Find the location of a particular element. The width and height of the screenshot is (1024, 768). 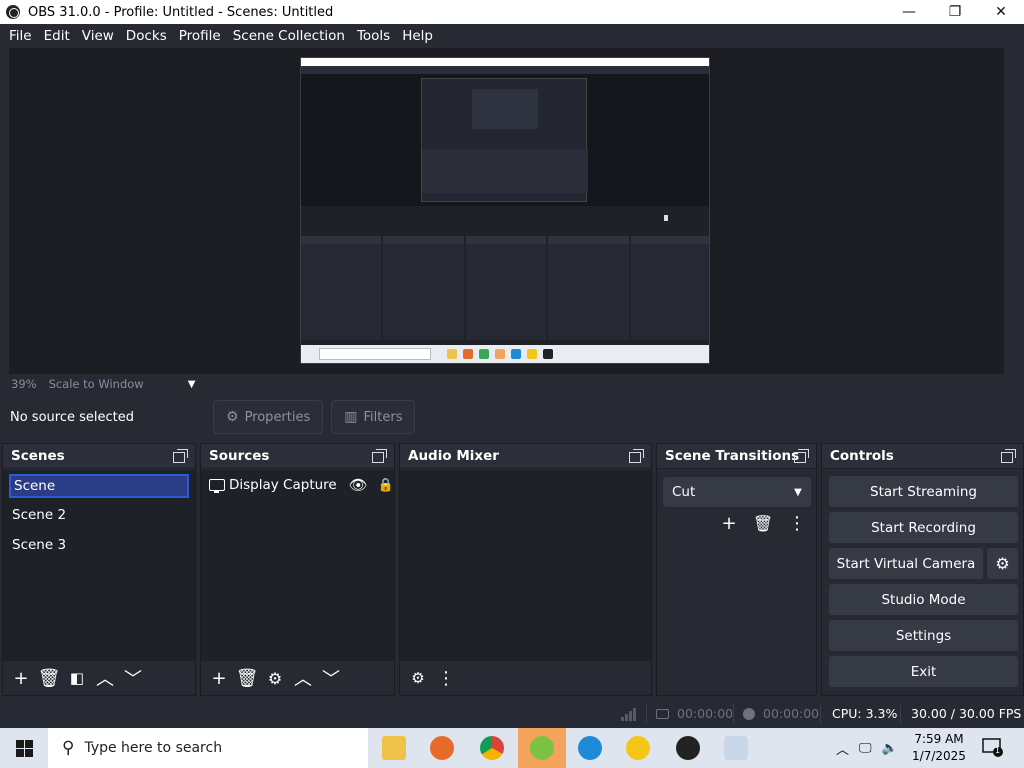

window-controls: — ❐ ✕ is located at coordinates (955, 12).